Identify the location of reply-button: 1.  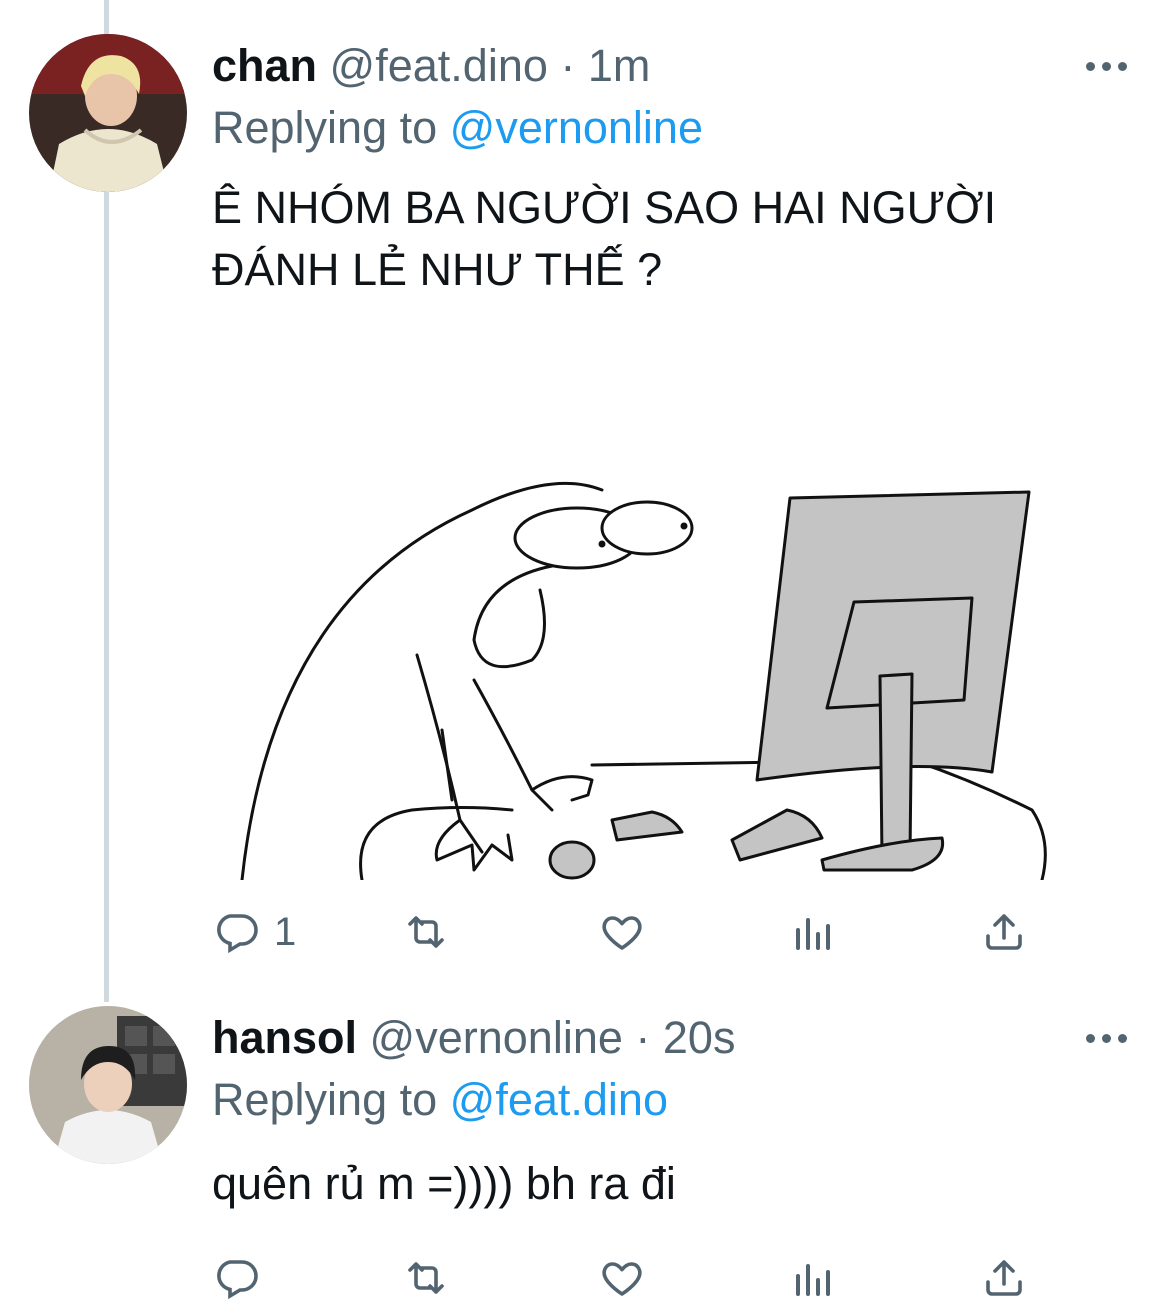
(254, 932).